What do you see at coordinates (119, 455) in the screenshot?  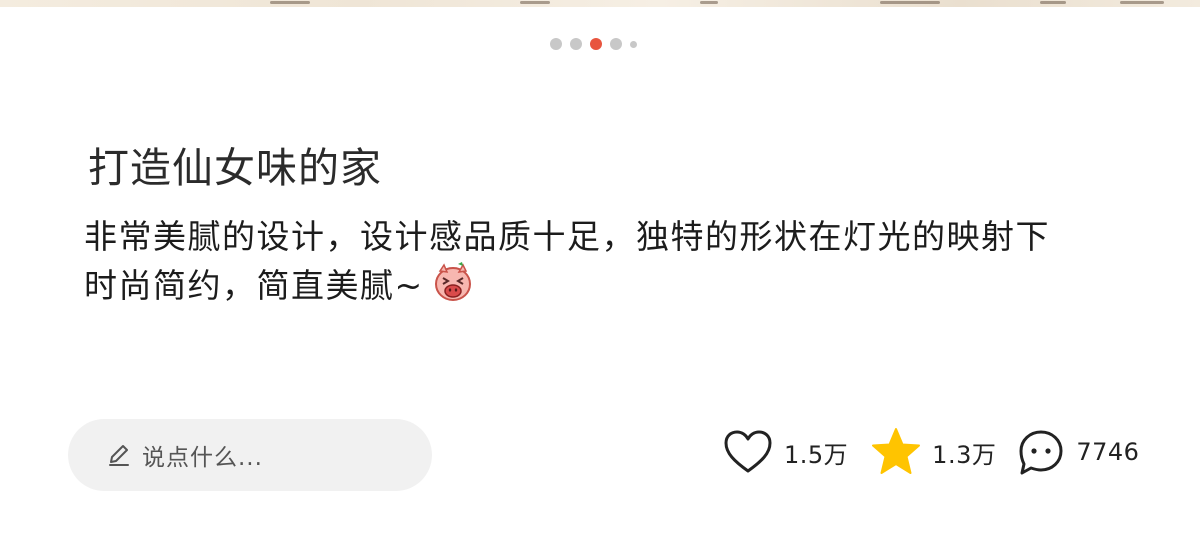 I see `pencil-icon` at bounding box center [119, 455].